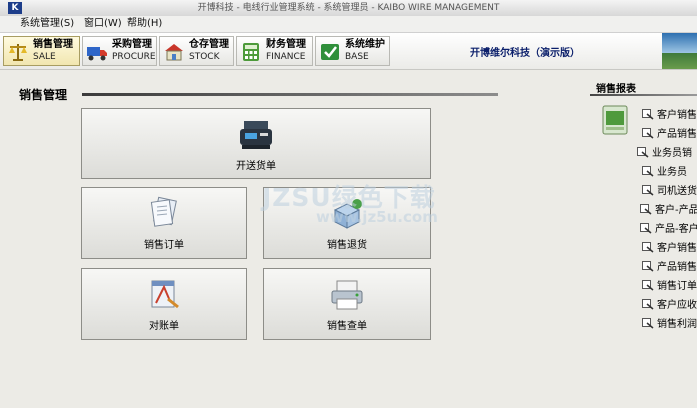 The width and height of the screenshot is (697, 408). Describe the element at coordinates (53, 44) in the screenshot. I see `sale-module-label: 销售管理` at that location.